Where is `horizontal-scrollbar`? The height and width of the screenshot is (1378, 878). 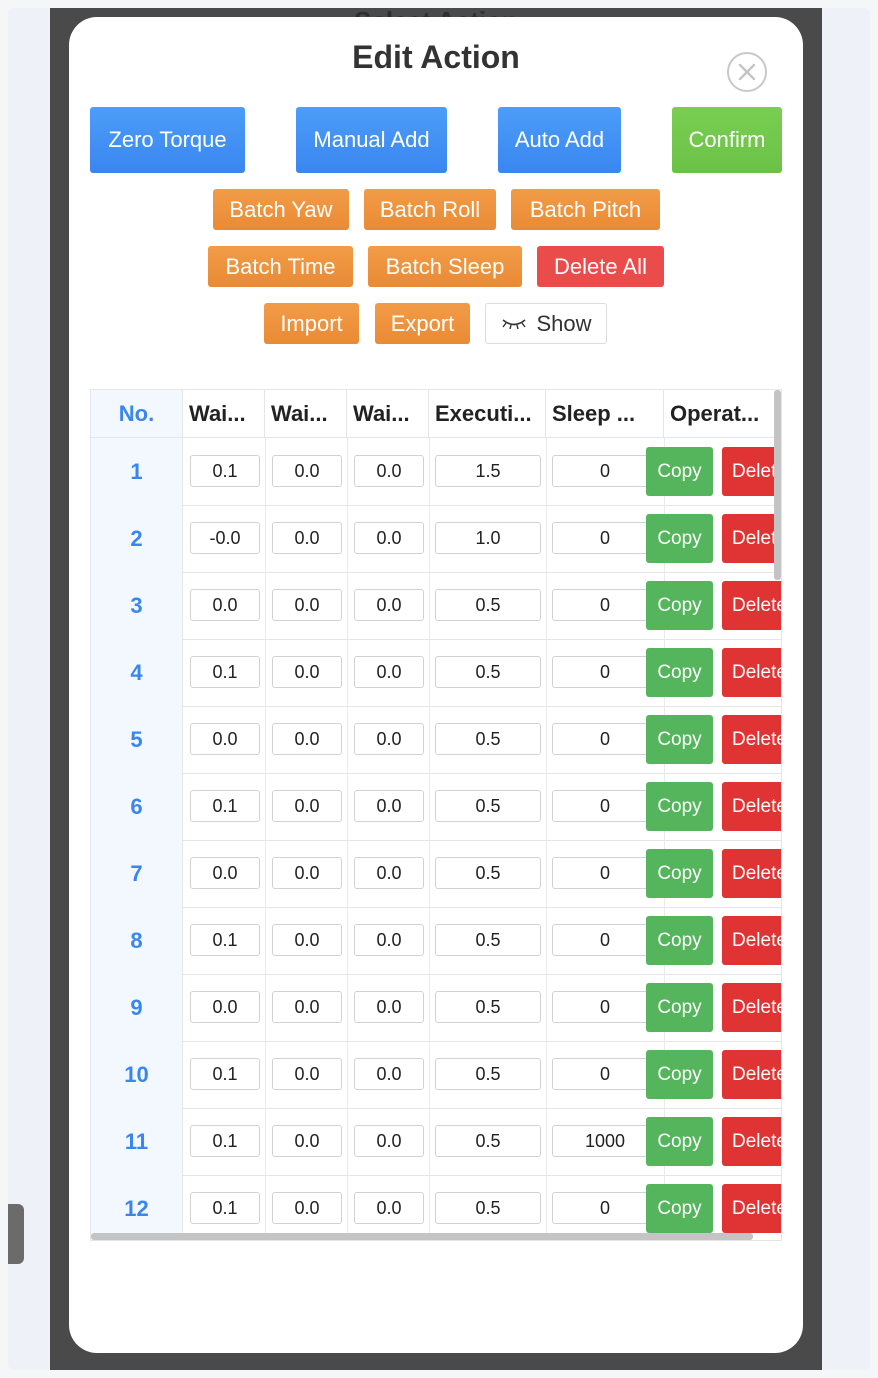 horizontal-scrollbar is located at coordinates (422, 1236).